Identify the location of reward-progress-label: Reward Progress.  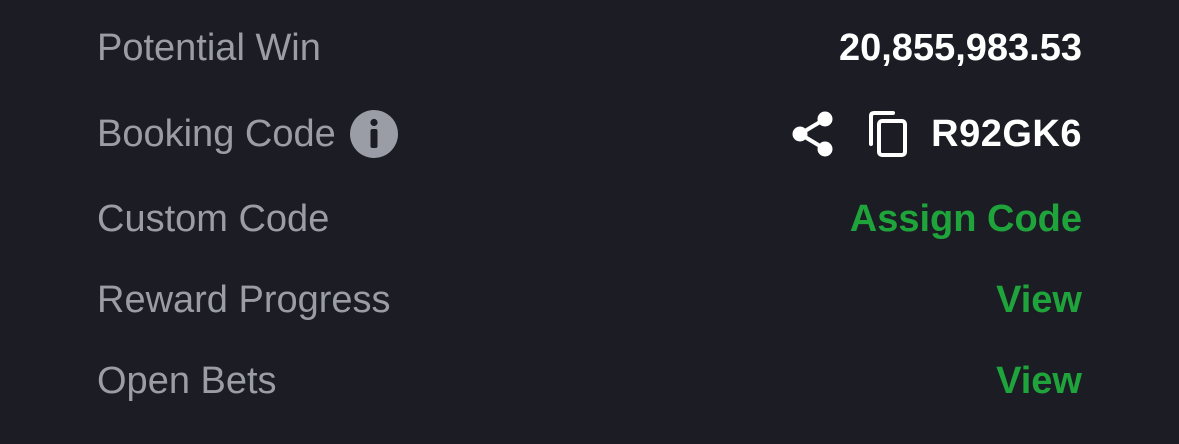
(244, 299).